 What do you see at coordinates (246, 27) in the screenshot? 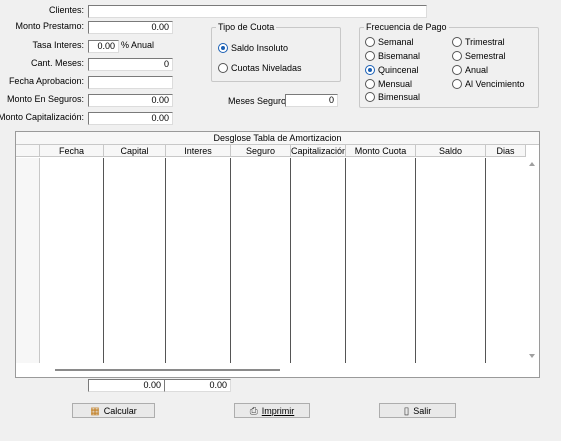
I see `tipo-cuota-title: Tipo de Cuota` at bounding box center [246, 27].